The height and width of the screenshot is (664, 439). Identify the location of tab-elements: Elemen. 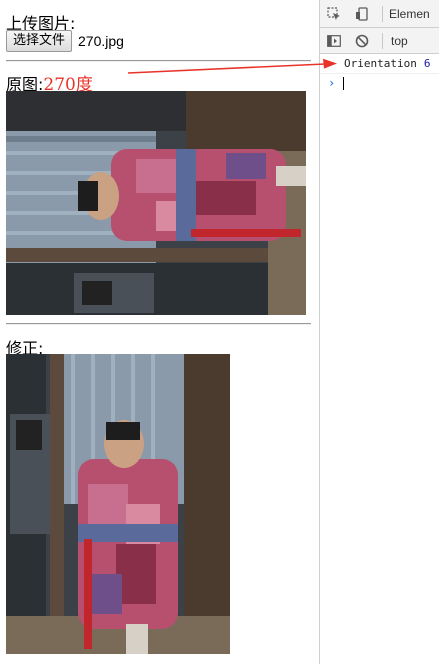
(409, 14).